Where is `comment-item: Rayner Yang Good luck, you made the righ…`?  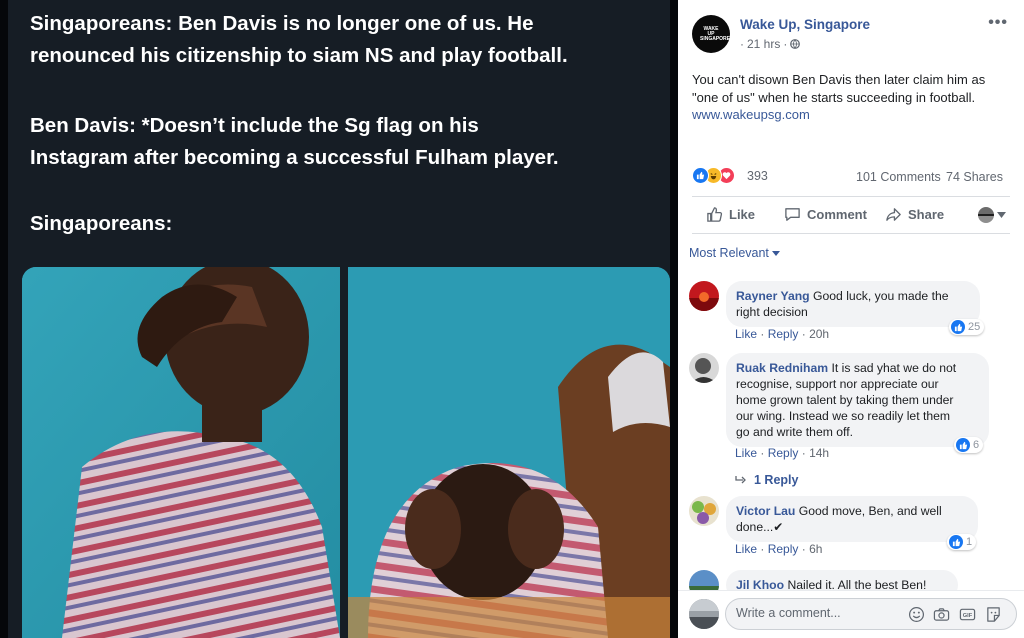 comment-item: Rayner Yang Good luck, you made the righ… is located at coordinates (849, 313).